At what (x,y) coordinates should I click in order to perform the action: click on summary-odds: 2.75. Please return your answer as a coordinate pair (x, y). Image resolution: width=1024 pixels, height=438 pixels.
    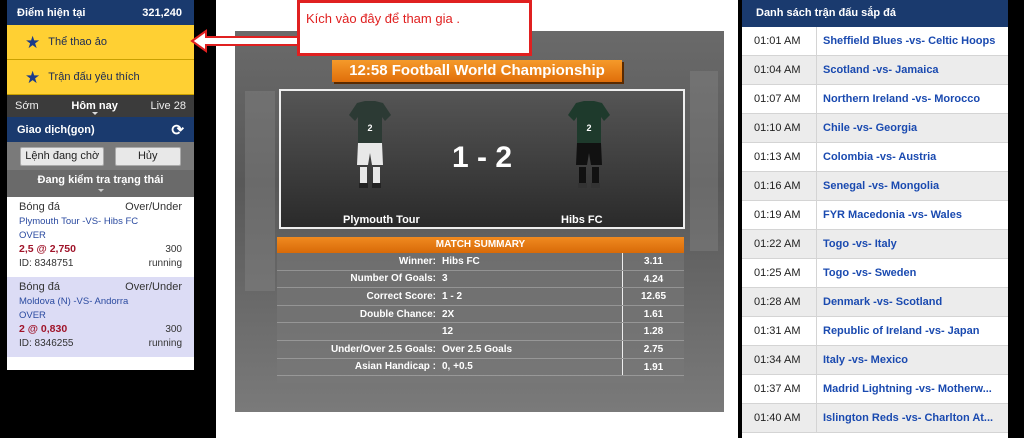
    Looking at the image, I should click on (653, 349).